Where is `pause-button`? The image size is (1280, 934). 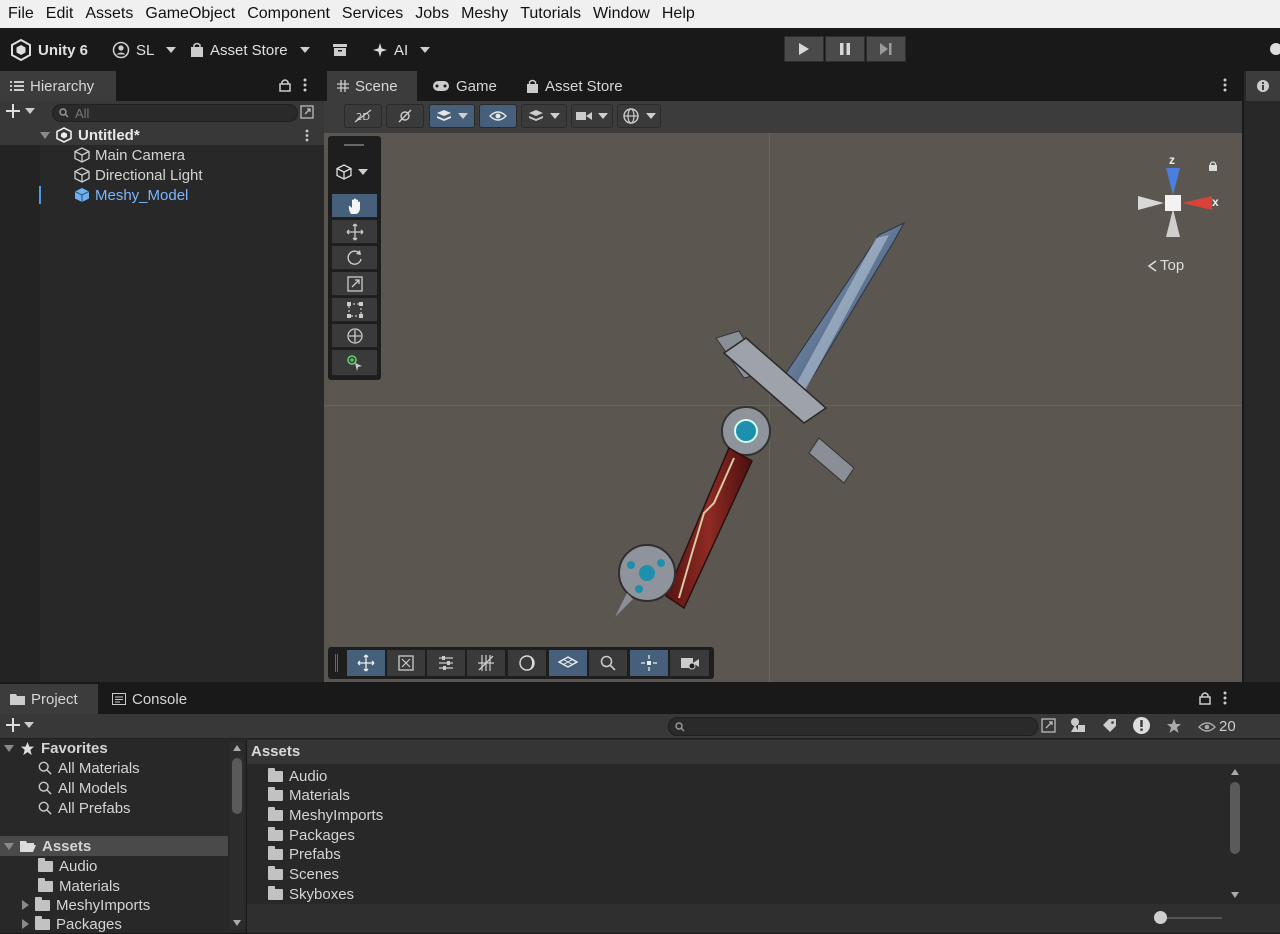 pause-button is located at coordinates (845, 49).